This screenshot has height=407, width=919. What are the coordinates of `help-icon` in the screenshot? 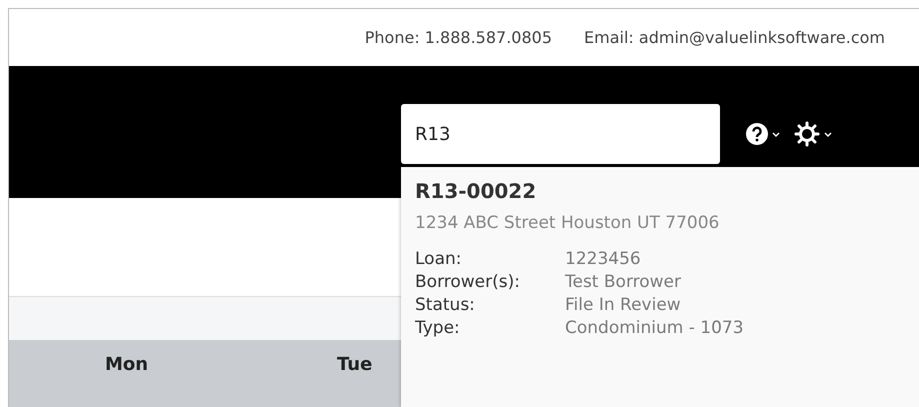 It's located at (757, 134).